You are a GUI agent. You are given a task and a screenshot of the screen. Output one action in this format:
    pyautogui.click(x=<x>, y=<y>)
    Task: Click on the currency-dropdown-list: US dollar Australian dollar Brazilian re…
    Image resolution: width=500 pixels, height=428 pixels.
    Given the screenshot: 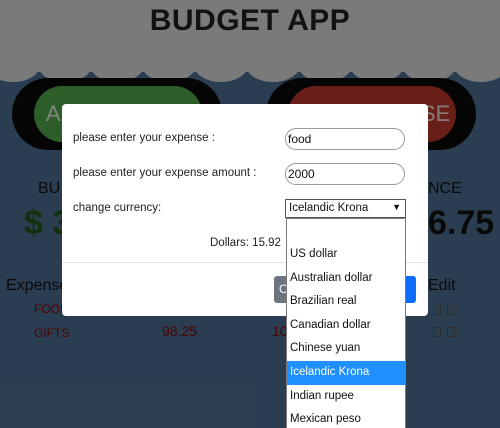 What is the action you would take?
    pyautogui.click(x=346, y=323)
    